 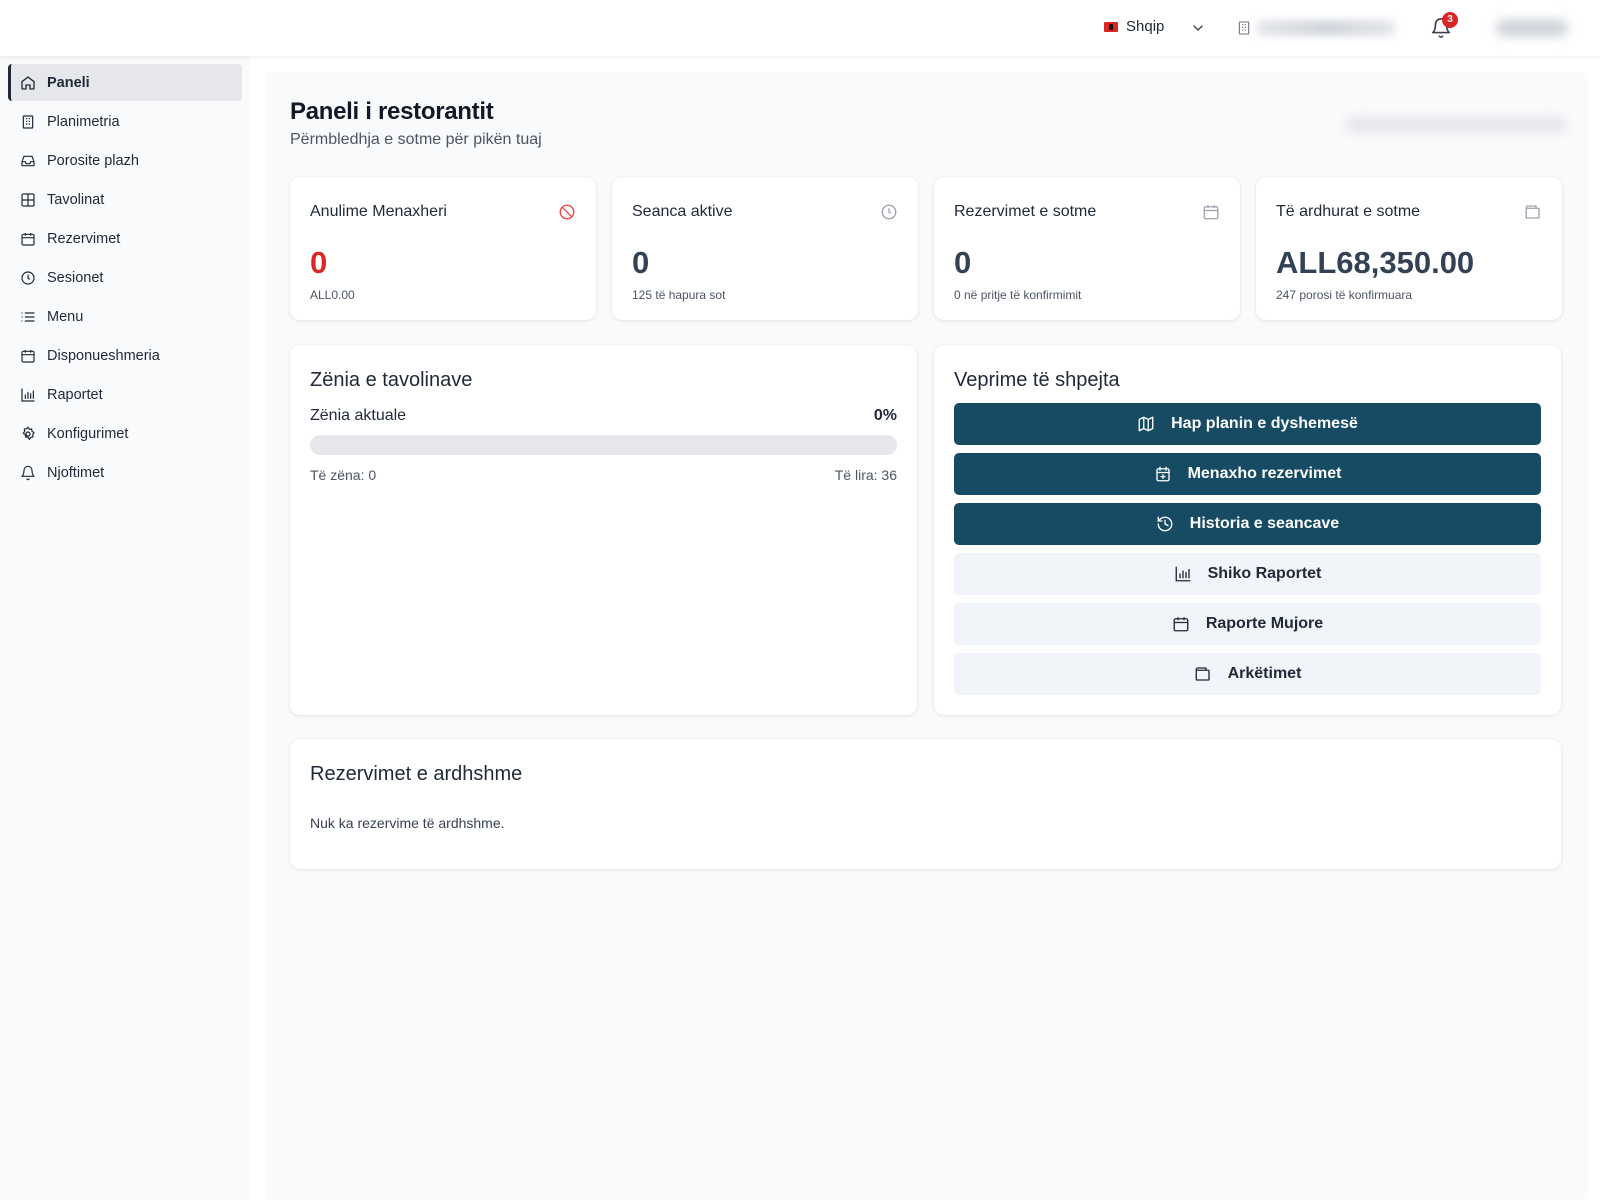 What do you see at coordinates (1344, 295) in the screenshot?
I see `stat-subtext: 247 porosi të konfirmuara` at bounding box center [1344, 295].